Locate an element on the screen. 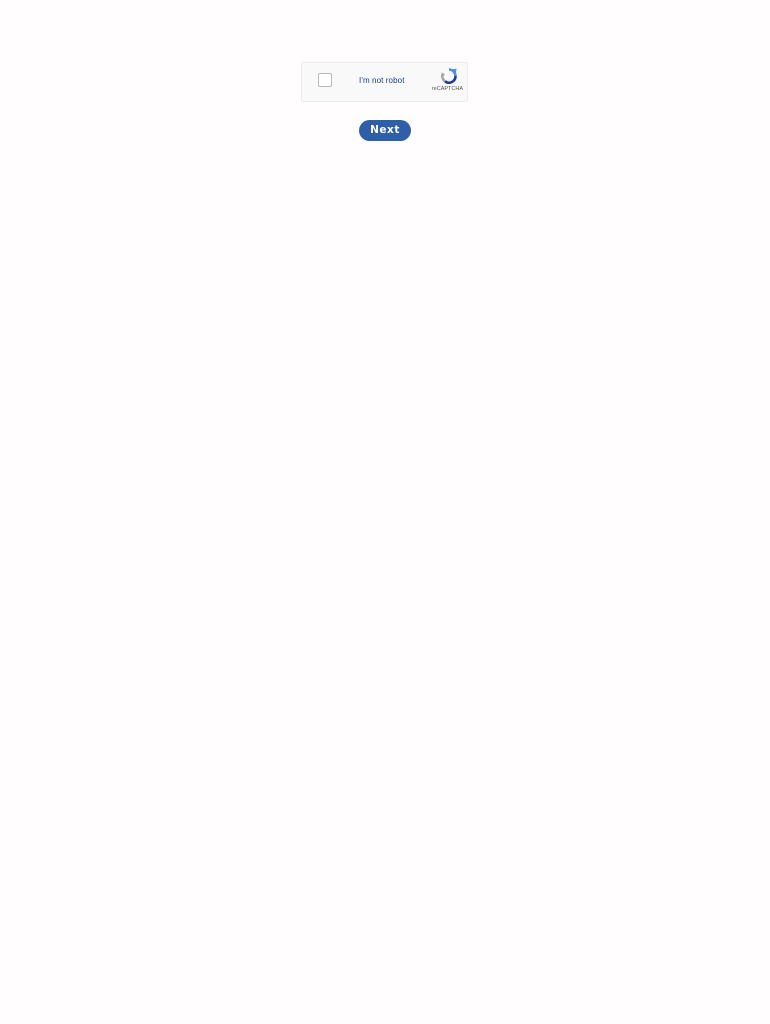 This screenshot has height=1024, width=770. recaptcha-widget: I'm not robot reCAPTCHA is located at coordinates (384, 82).